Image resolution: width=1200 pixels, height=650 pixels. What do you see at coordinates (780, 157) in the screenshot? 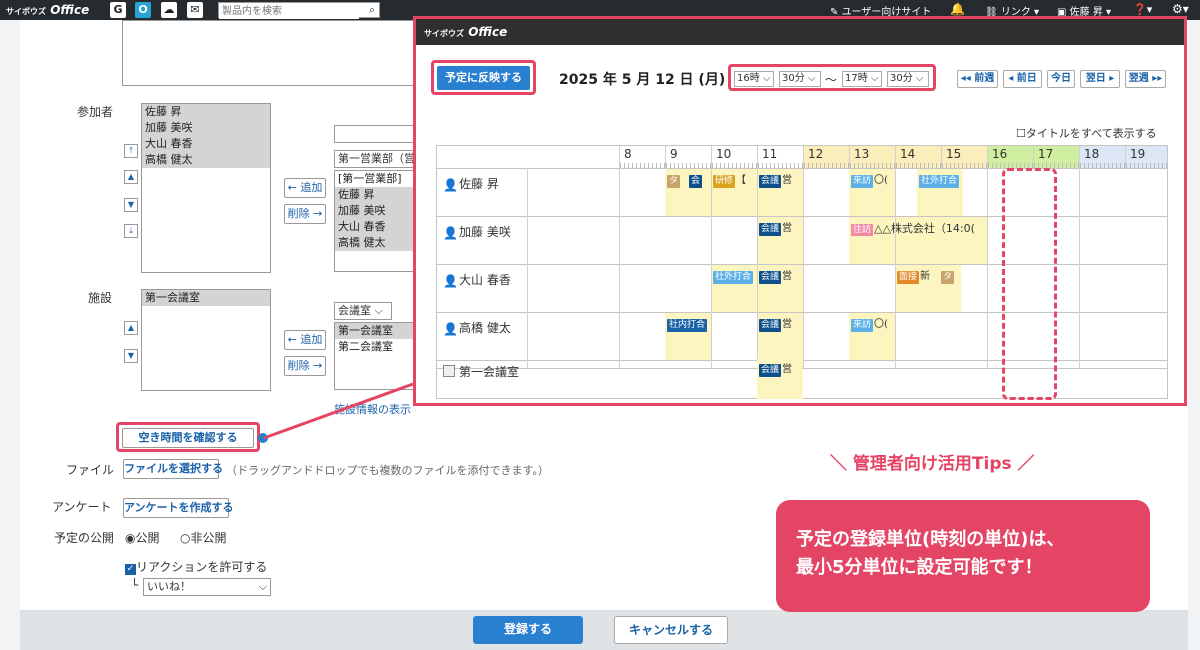
I see `hour-header: 11` at bounding box center [780, 157].